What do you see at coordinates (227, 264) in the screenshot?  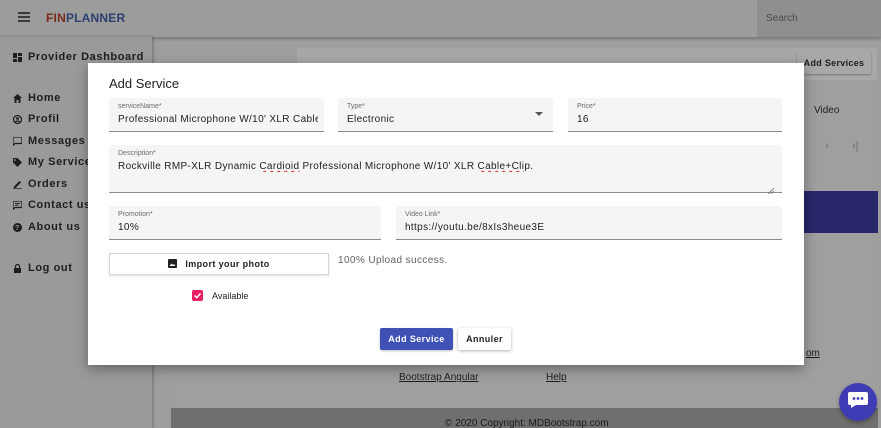 I see `import-photo-label: Import your photo` at bounding box center [227, 264].